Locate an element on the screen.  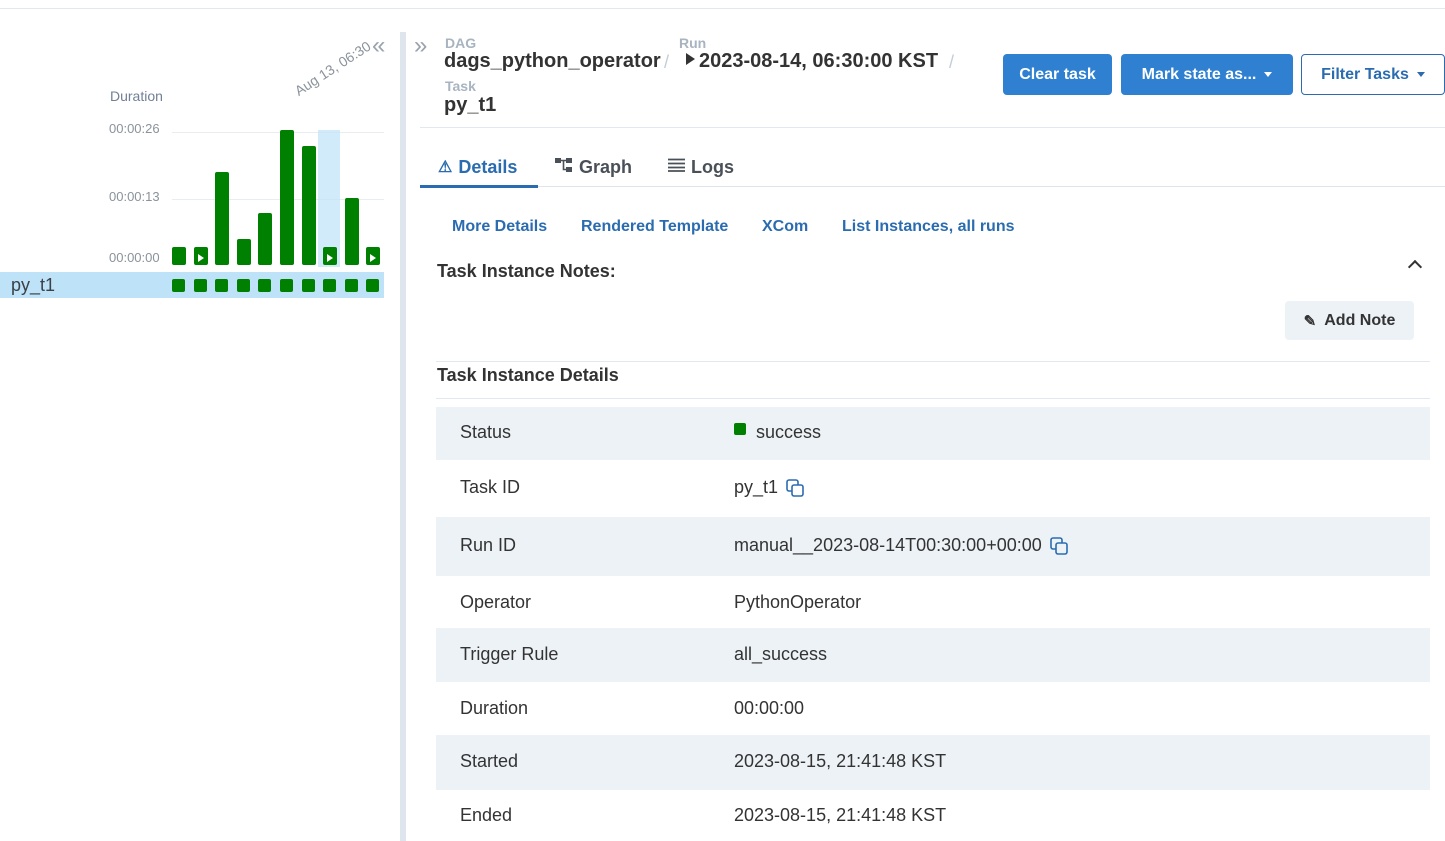
gridline is located at coordinates (278, 132).